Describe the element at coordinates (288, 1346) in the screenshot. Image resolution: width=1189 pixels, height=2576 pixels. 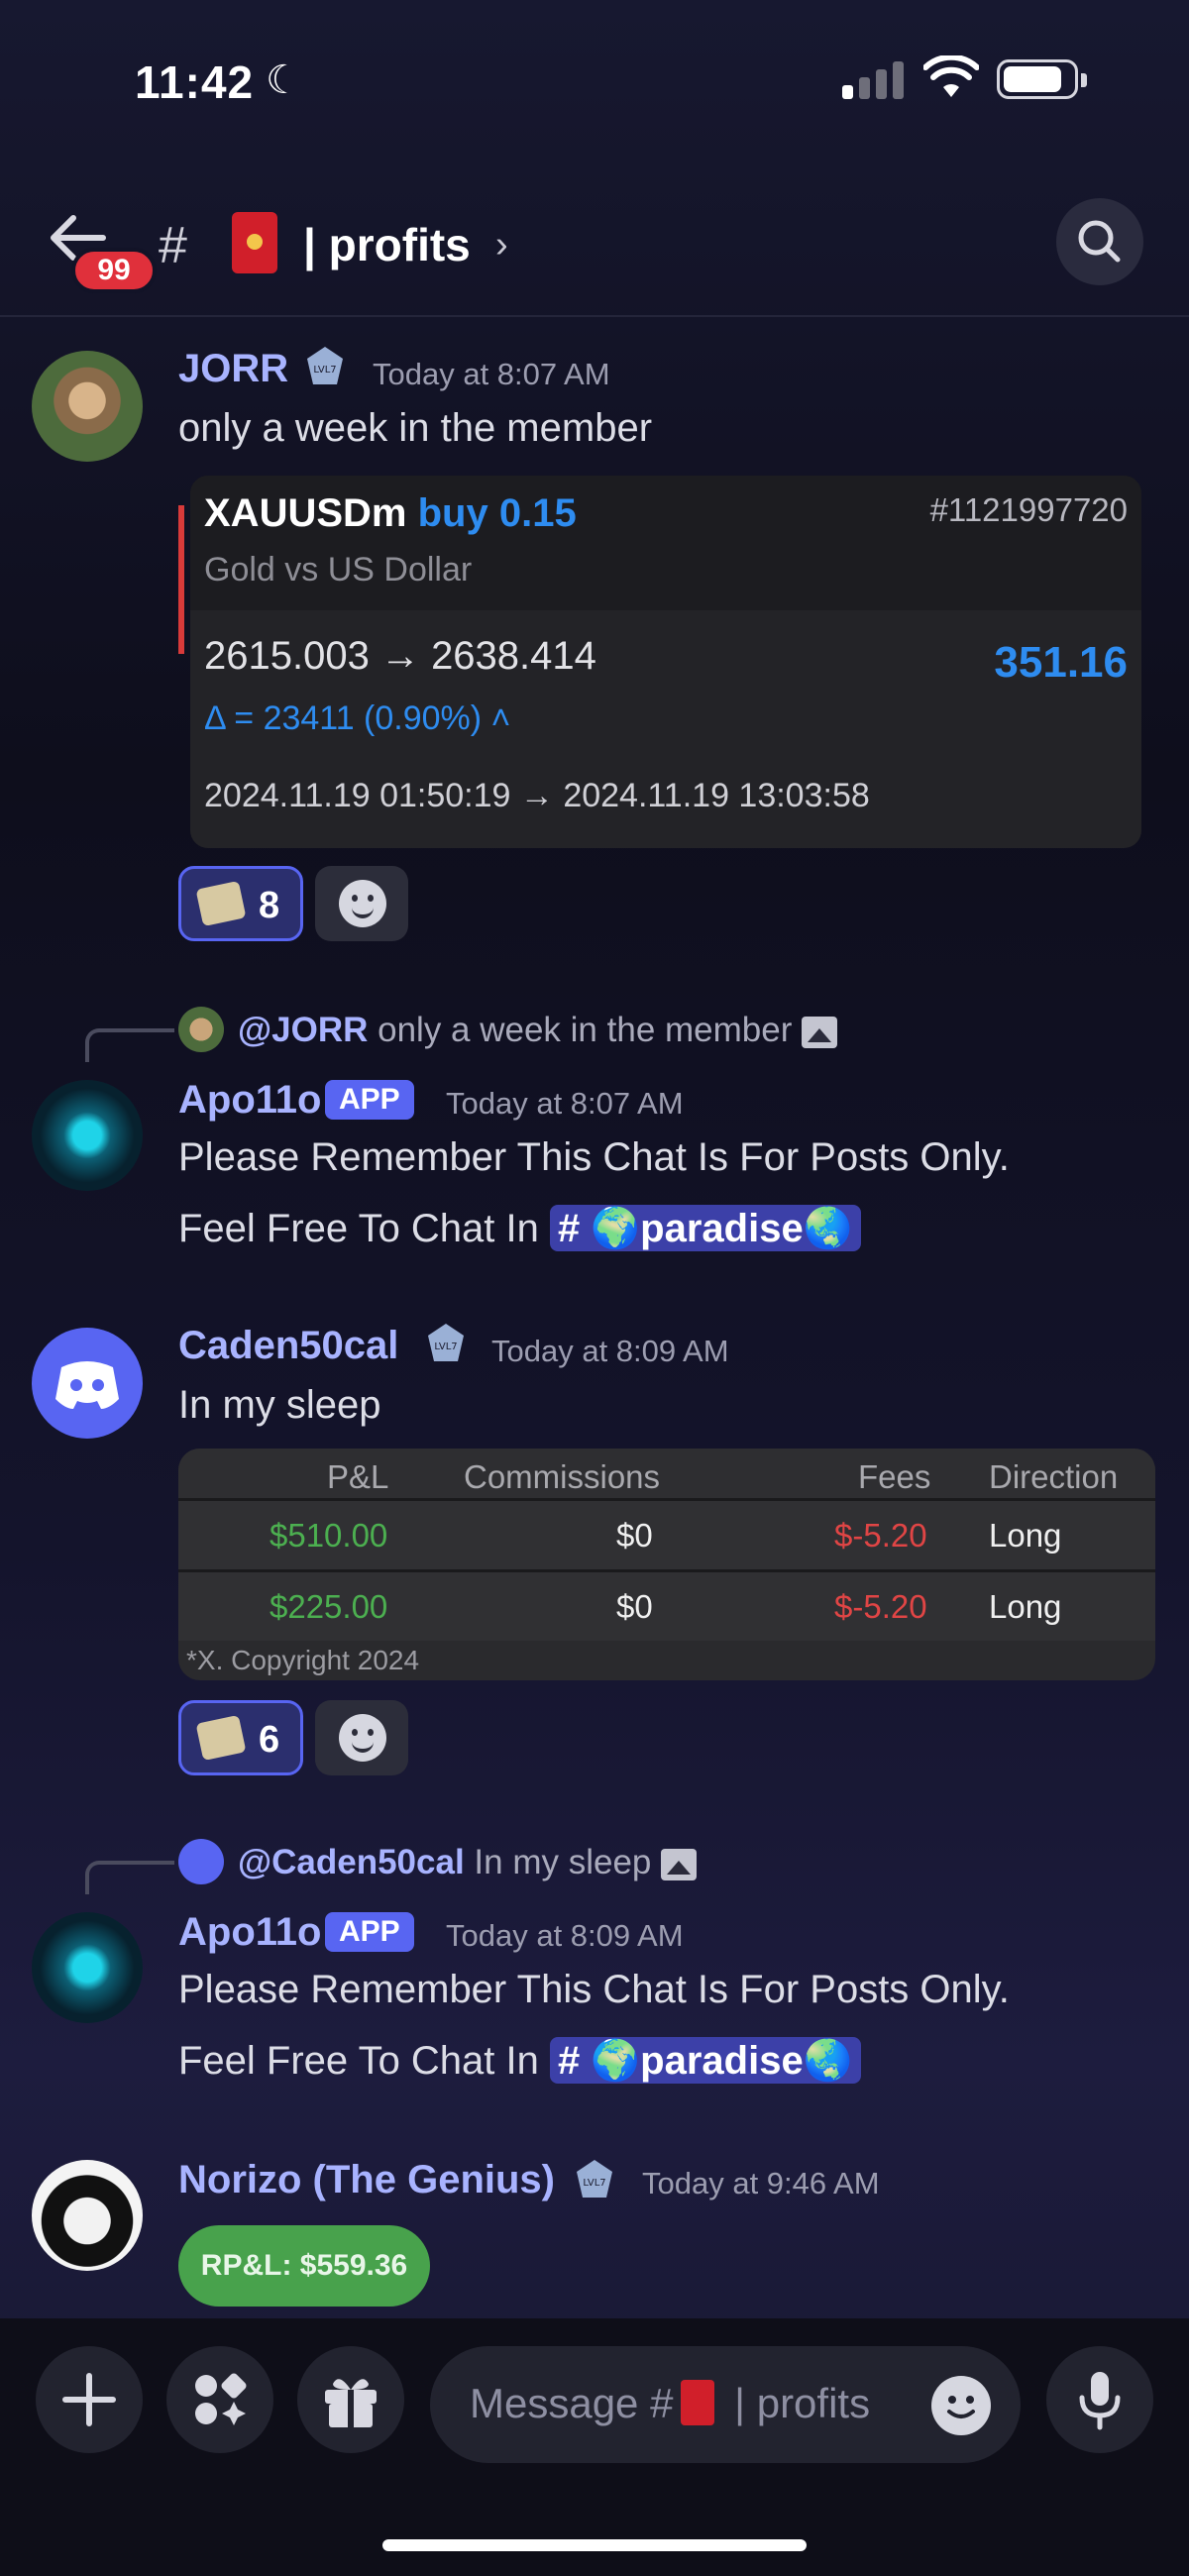
I see `username: Caden50cal` at that location.